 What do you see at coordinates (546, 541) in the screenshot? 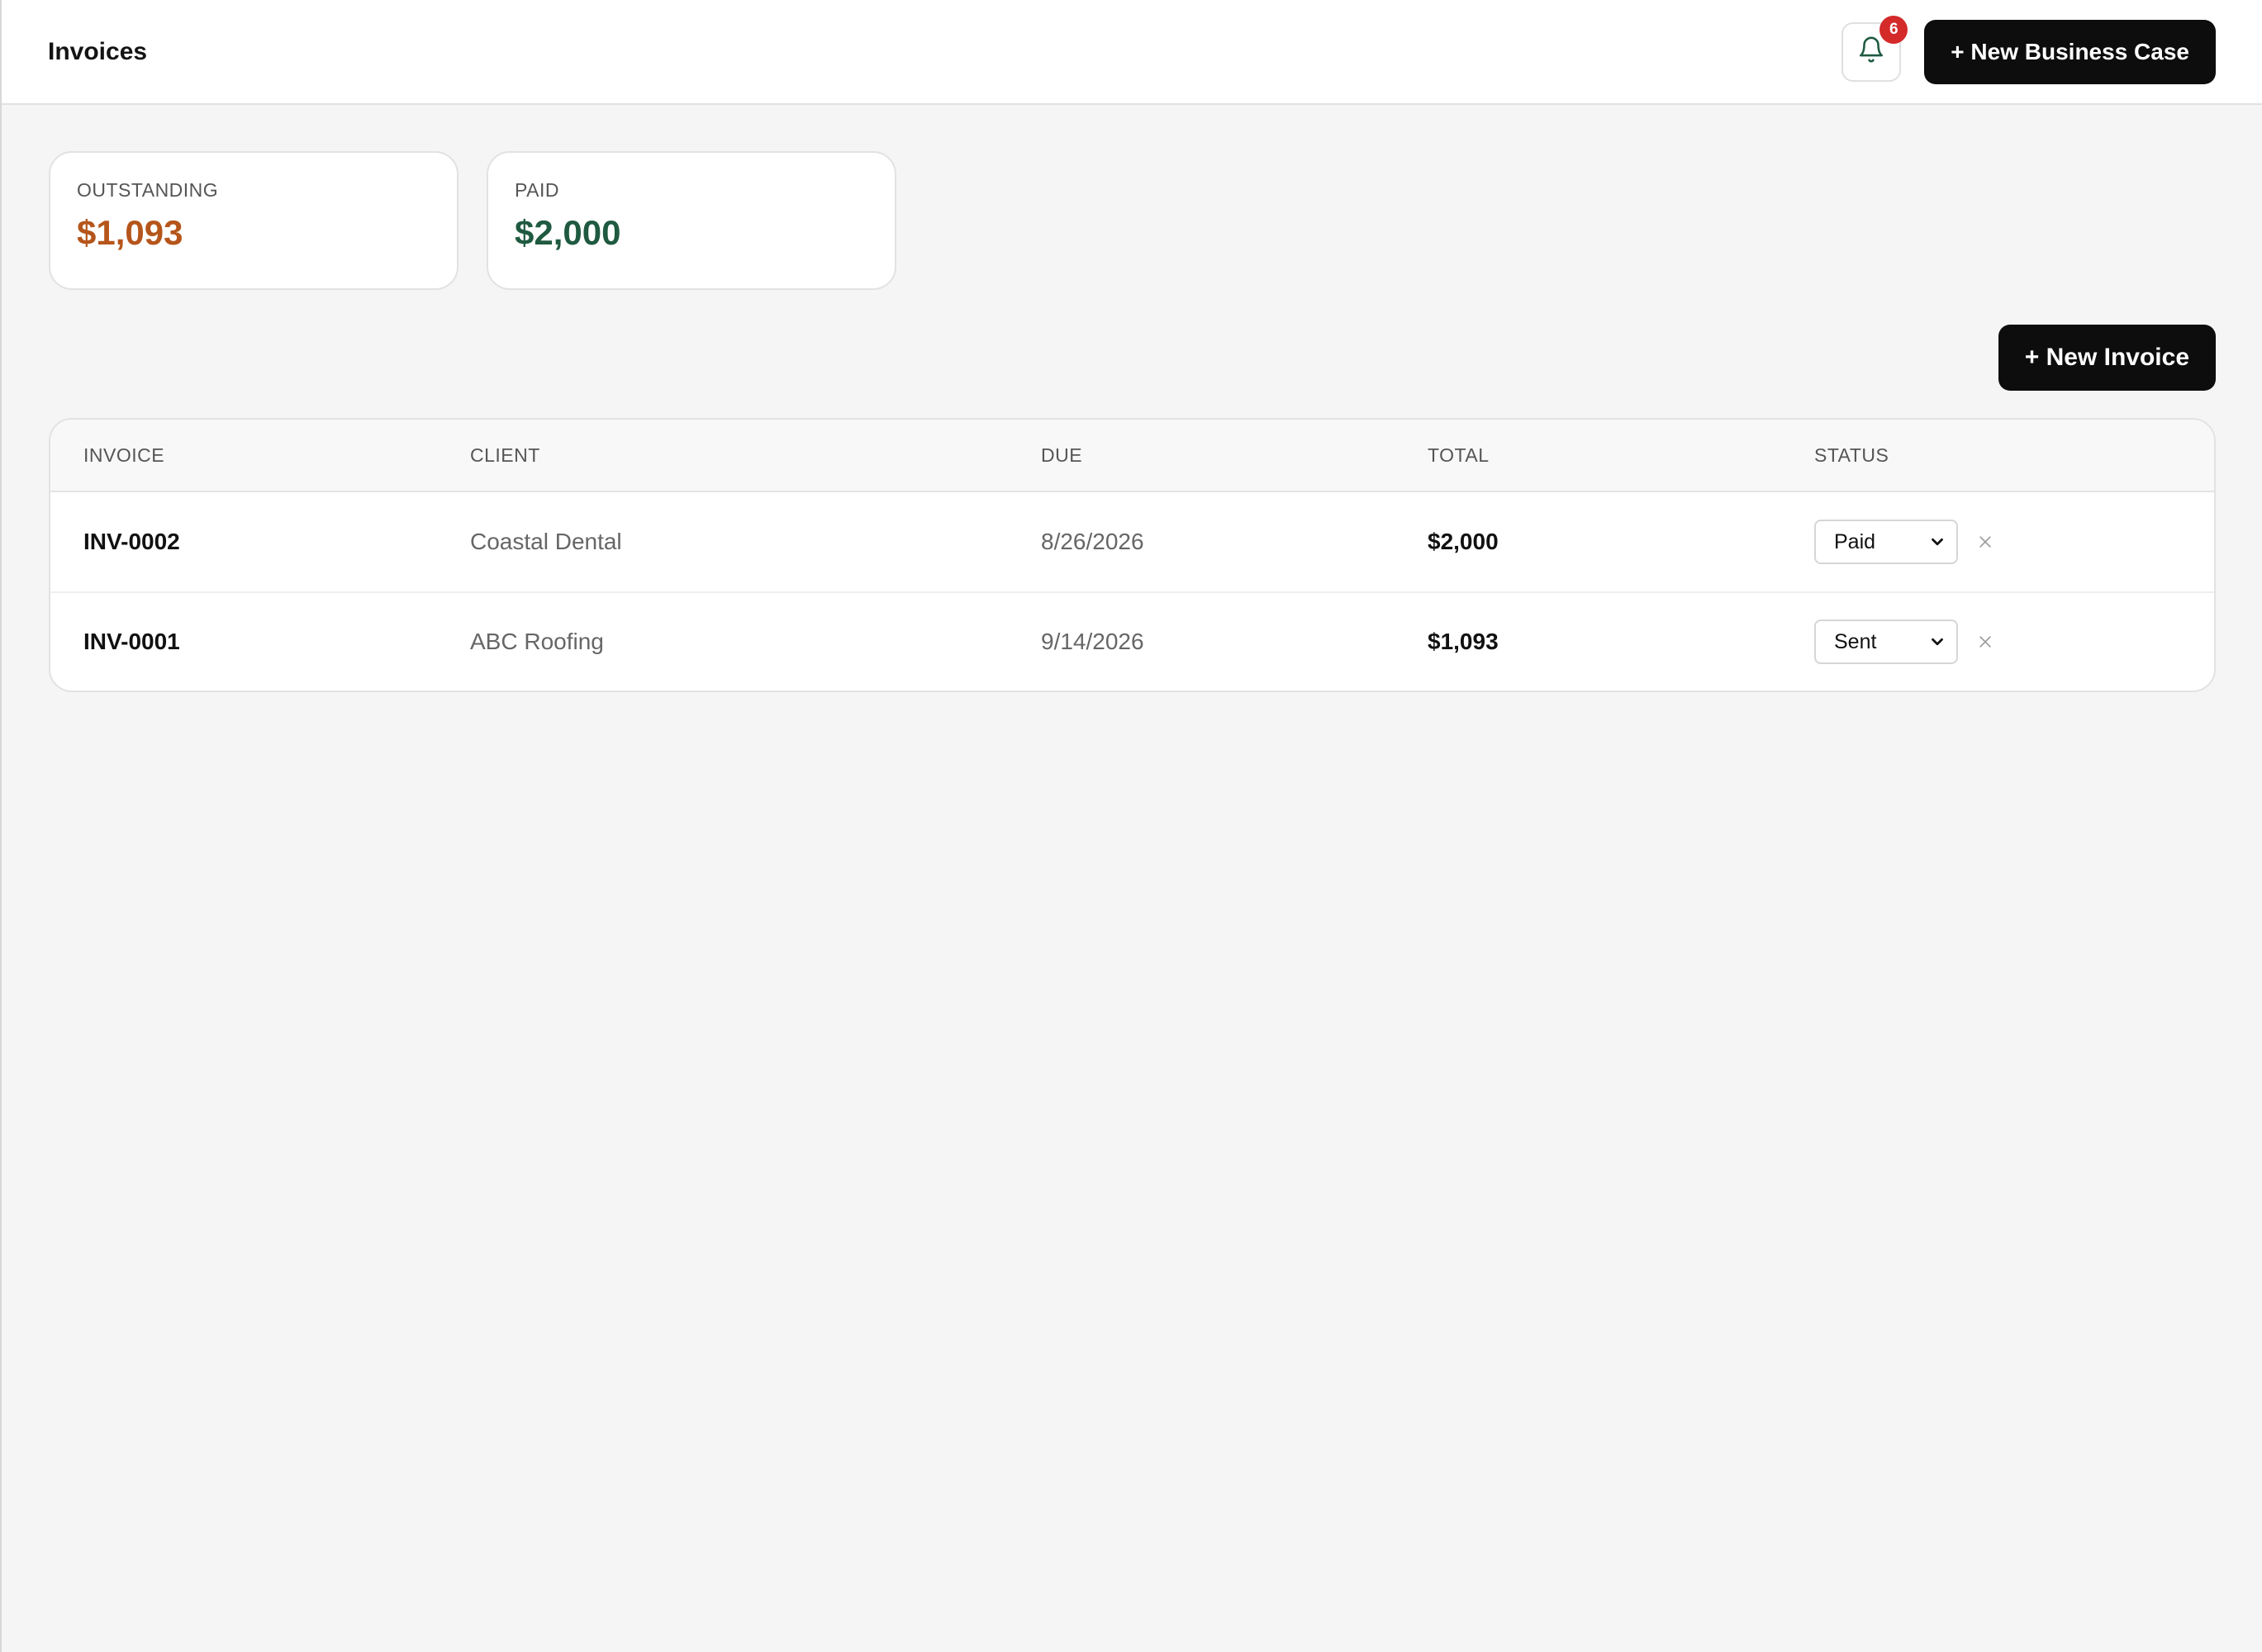
I see `client-name: Coastal Dental` at bounding box center [546, 541].